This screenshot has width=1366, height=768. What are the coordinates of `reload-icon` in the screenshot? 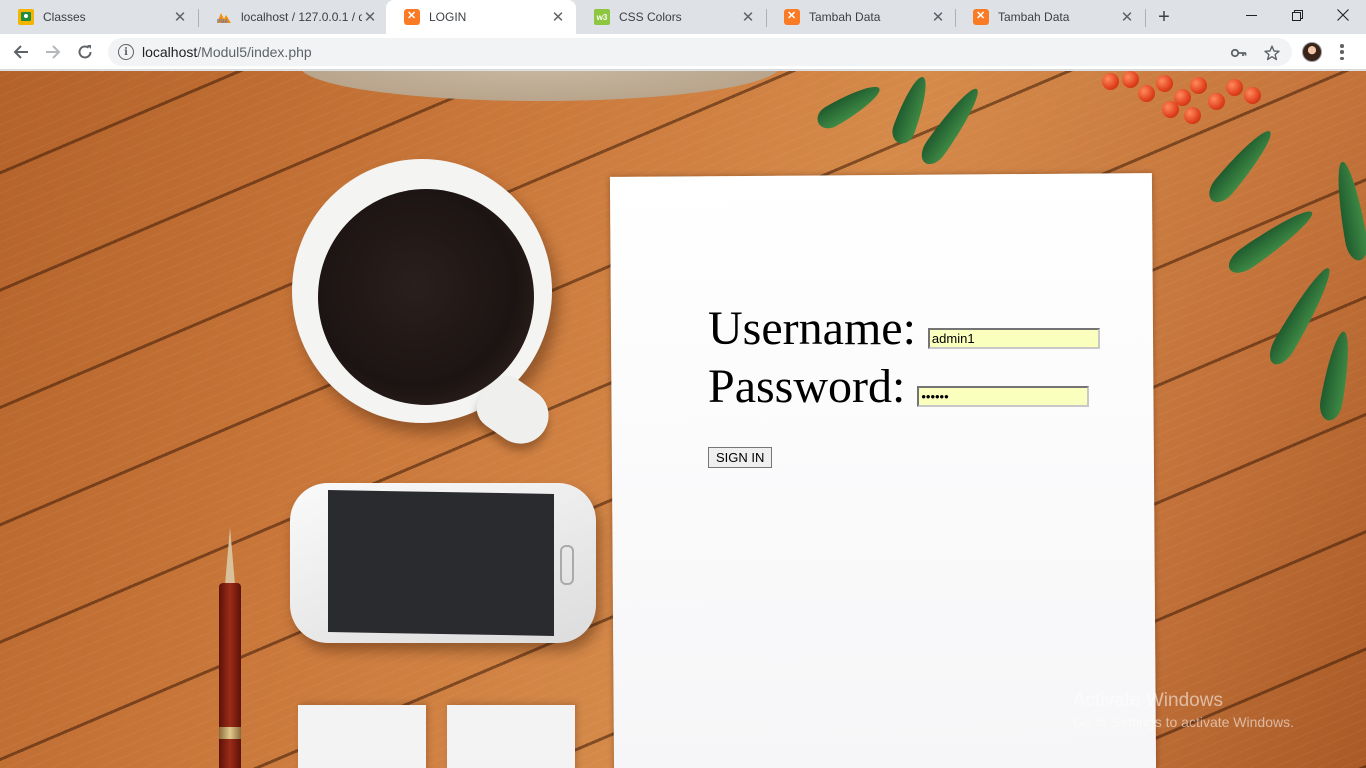 It's located at (85, 52).